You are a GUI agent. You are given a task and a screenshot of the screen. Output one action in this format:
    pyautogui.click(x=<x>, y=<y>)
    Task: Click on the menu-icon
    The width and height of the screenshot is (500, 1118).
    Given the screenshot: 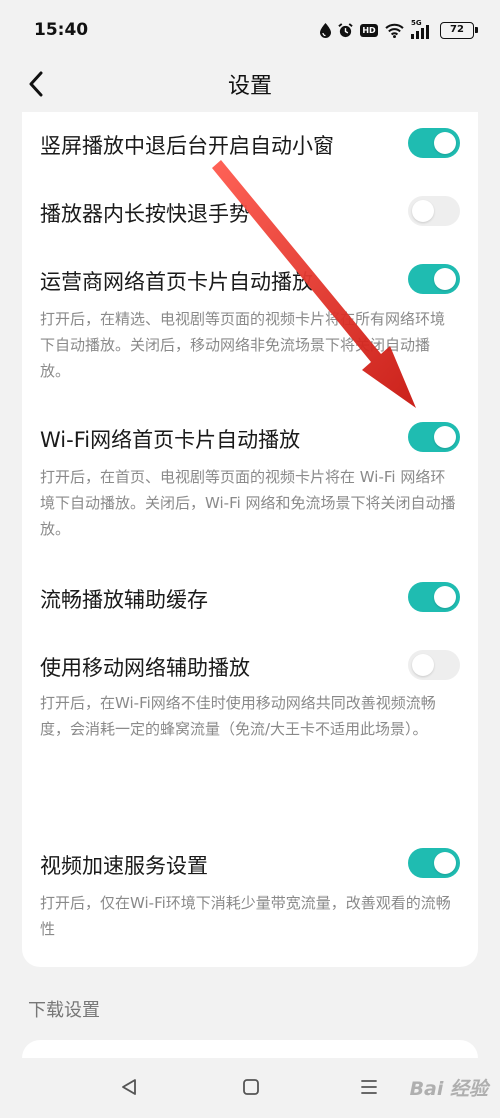 What is the action you would take?
    pyautogui.click(x=369, y=1087)
    